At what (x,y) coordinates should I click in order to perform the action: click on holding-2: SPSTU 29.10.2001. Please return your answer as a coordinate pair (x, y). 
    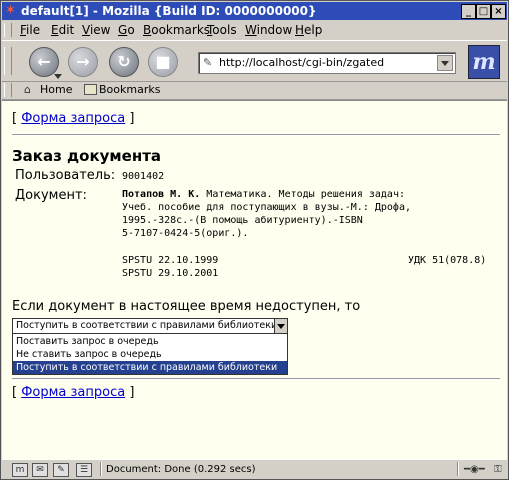
    Looking at the image, I should click on (170, 273).